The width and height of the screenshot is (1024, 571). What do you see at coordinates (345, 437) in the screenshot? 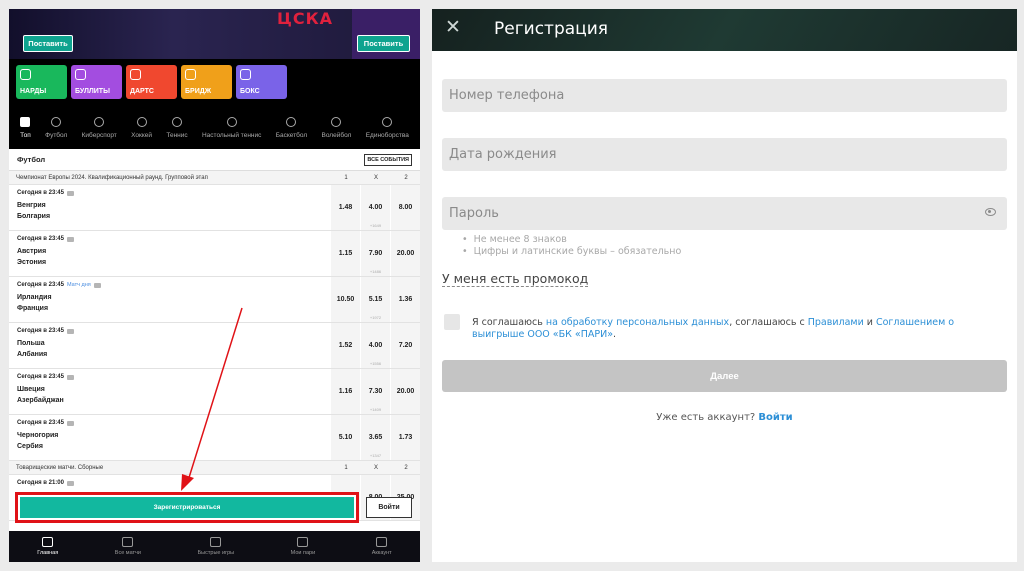
I see `odd-home: 5.10` at bounding box center [345, 437].